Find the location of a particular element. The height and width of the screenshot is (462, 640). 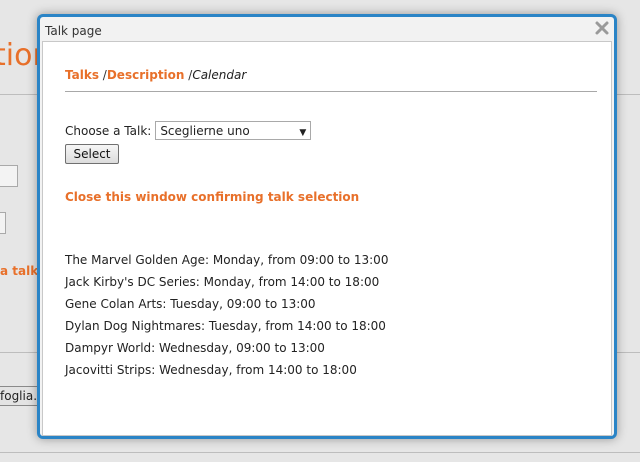

background-link: a talk is located at coordinates (19, 271).